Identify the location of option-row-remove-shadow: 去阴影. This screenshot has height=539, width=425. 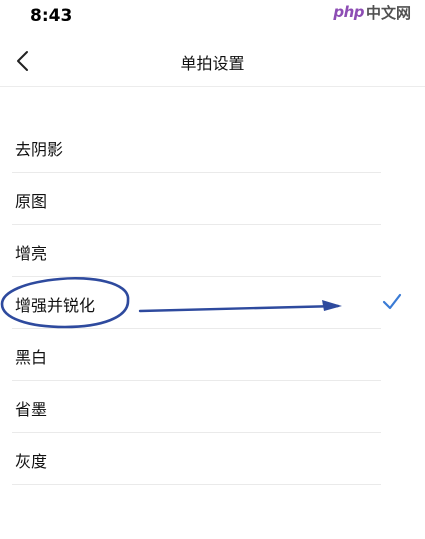
(212, 147).